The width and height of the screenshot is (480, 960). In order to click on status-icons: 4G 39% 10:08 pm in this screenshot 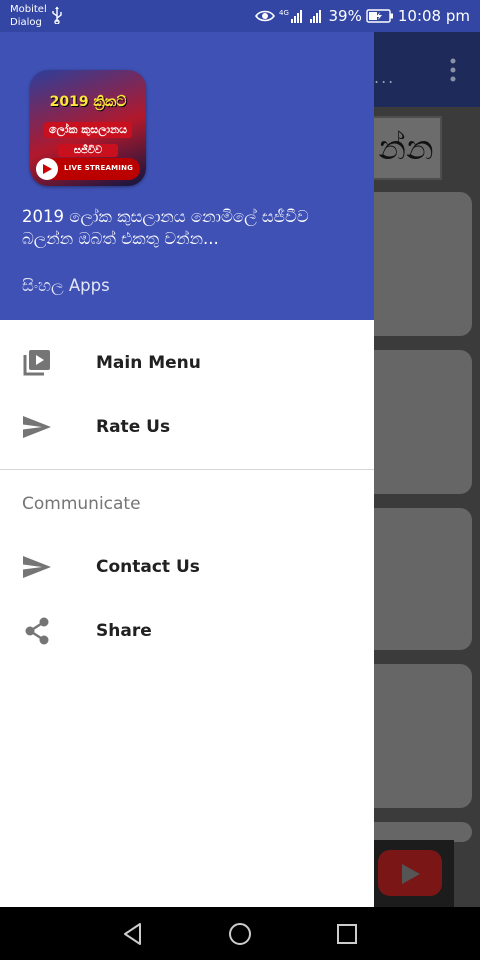, I will do `click(362, 16)`.